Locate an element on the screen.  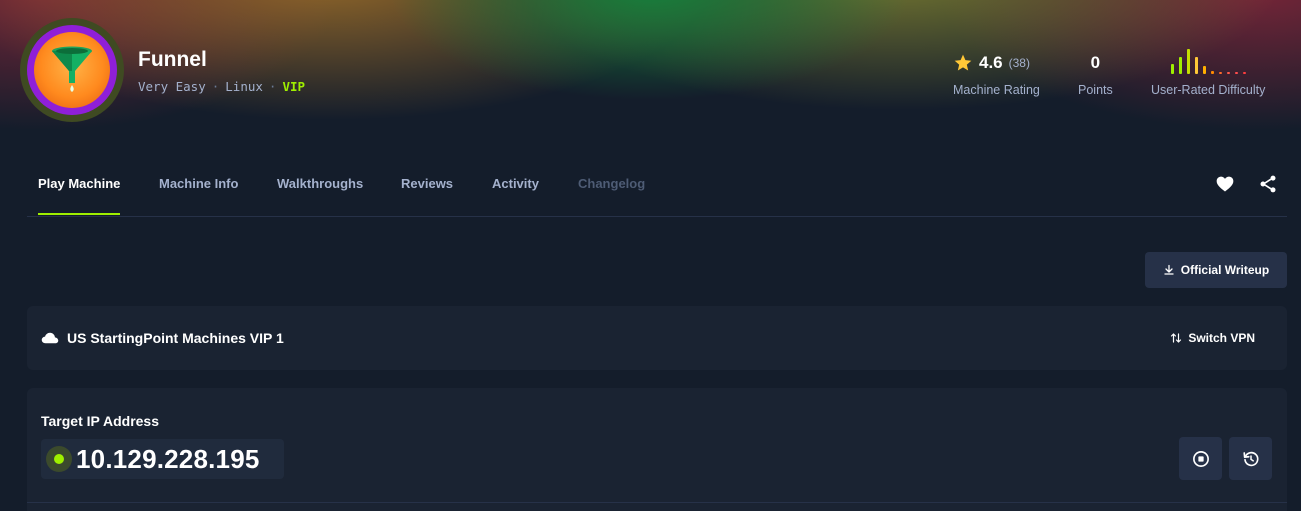
machine-difficulty: Very Easy is located at coordinates (172, 86).